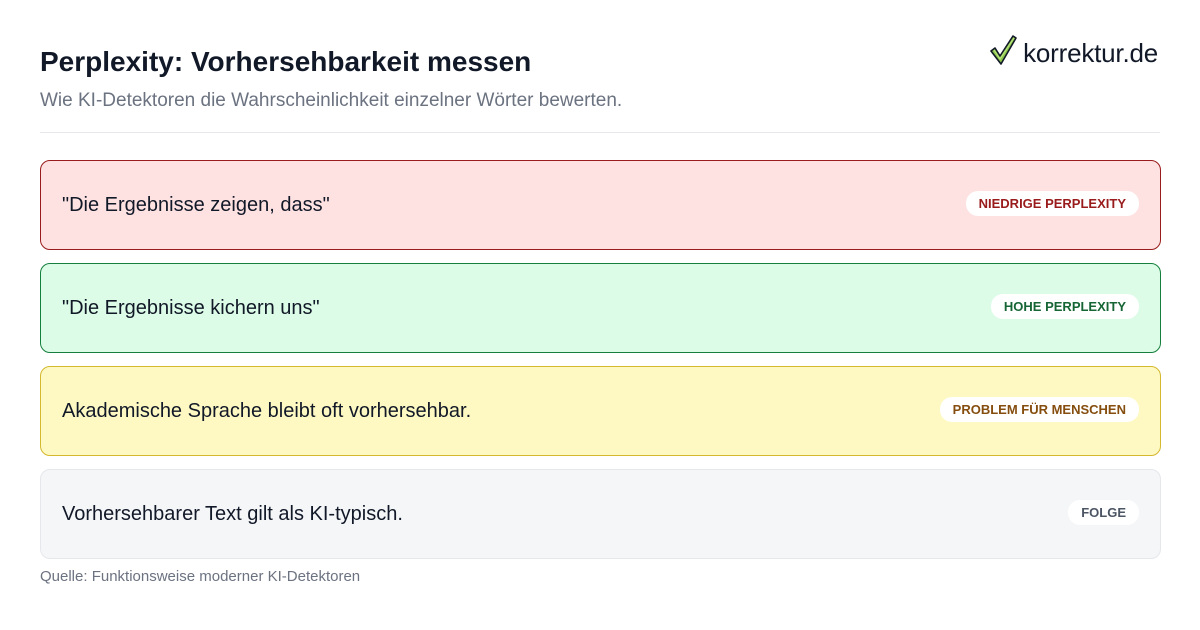  I want to click on divider, so click(600, 132).